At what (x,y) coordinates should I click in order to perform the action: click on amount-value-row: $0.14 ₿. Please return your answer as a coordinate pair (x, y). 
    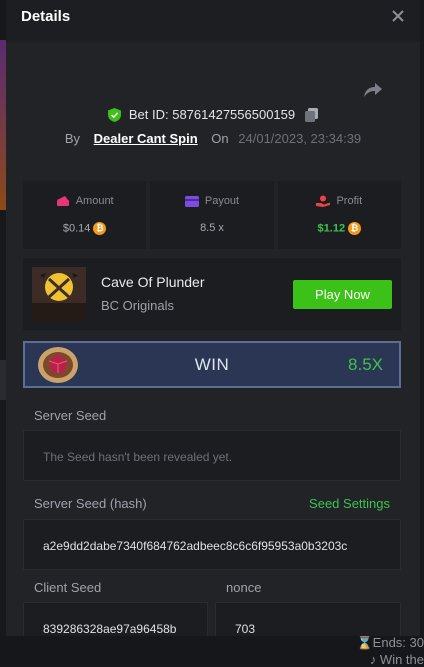
    Looking at the image, I should click on (84, 228).